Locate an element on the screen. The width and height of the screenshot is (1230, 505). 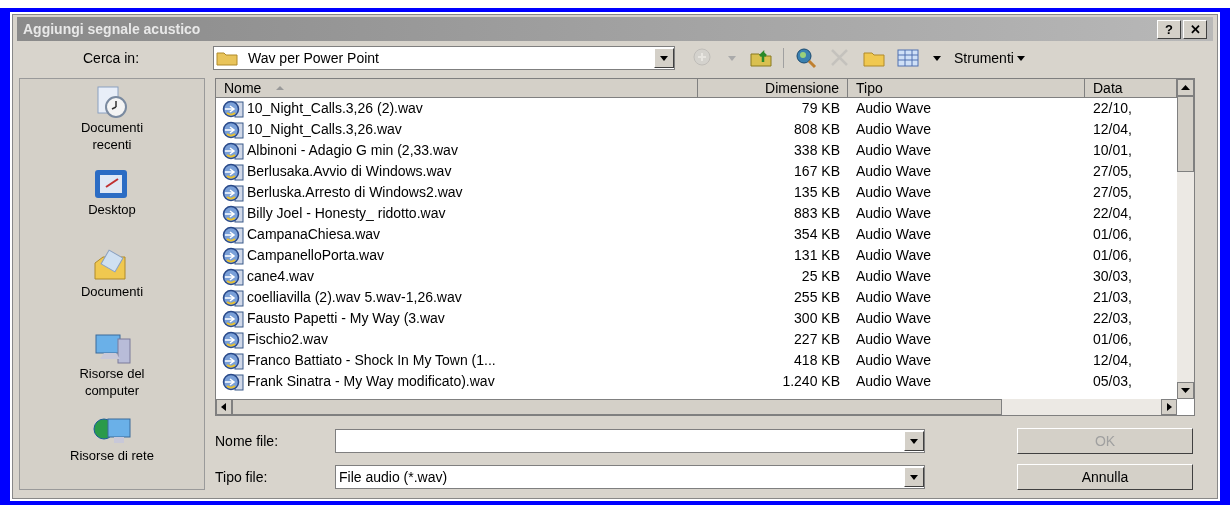
table-cell-text: Fischio2.wav is located at coordinates (287, 339).